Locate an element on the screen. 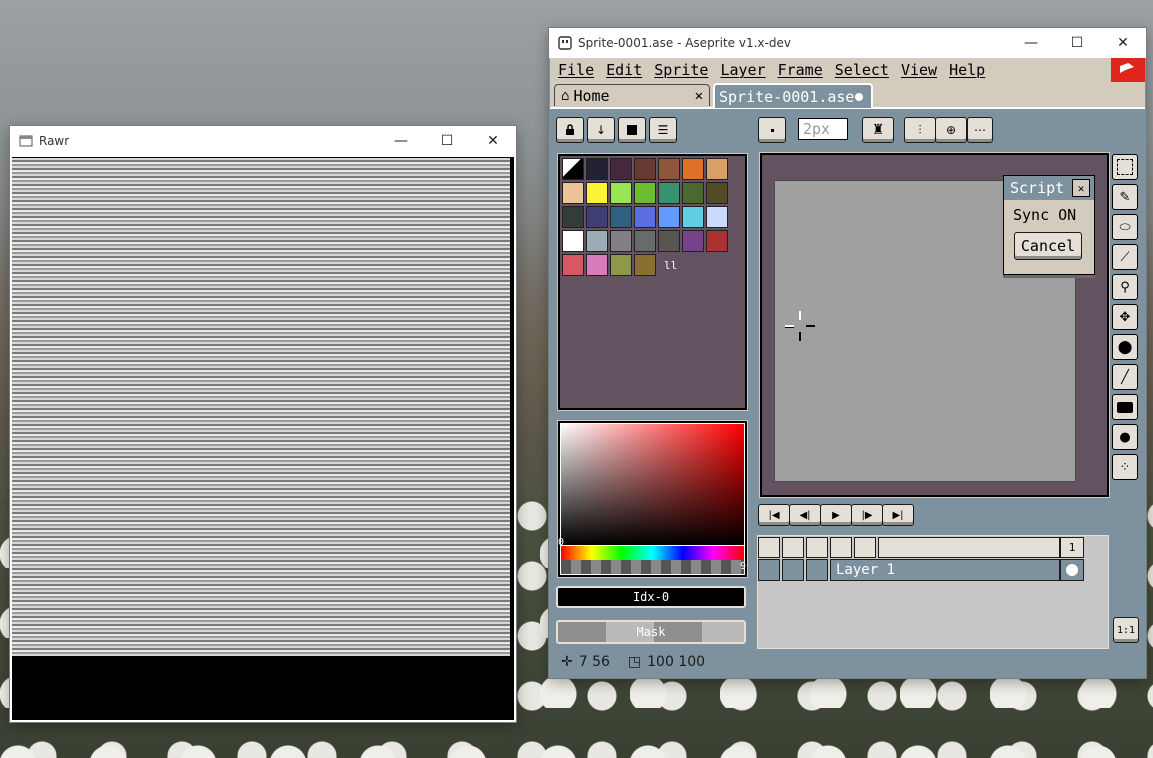 This screenshot has height=758, width=1153. menu-file: File is located at coordinates (576, 70).